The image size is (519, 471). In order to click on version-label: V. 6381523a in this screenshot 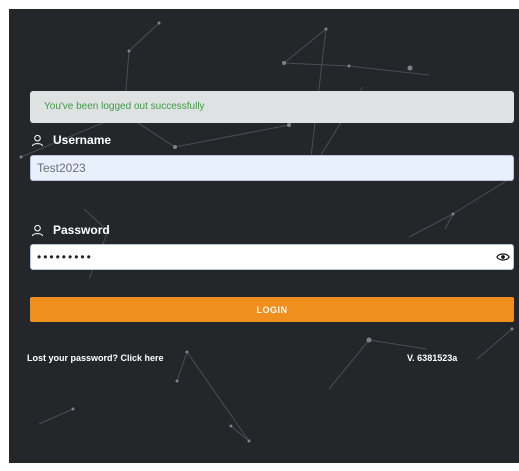, I will do `click(432, 358)`.